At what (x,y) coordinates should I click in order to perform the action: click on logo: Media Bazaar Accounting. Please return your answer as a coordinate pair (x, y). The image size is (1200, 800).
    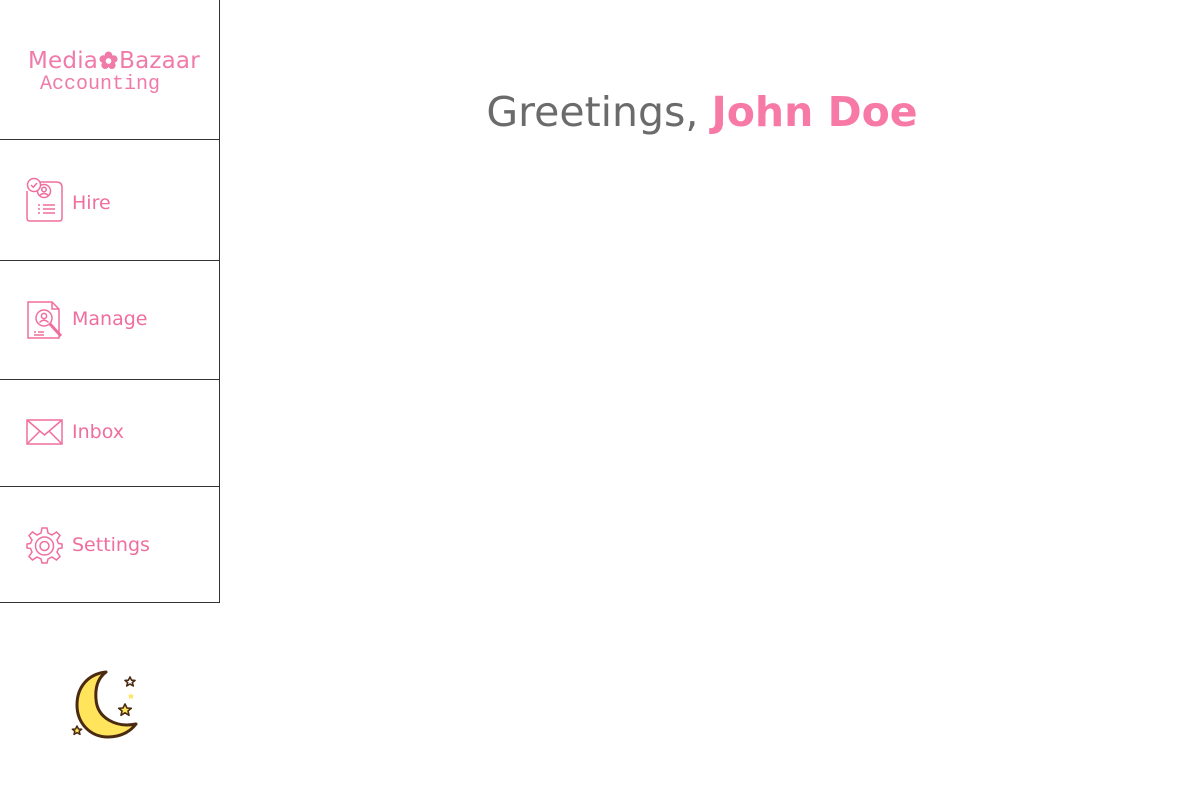
    Looking at the image, I should click on (110, 70).